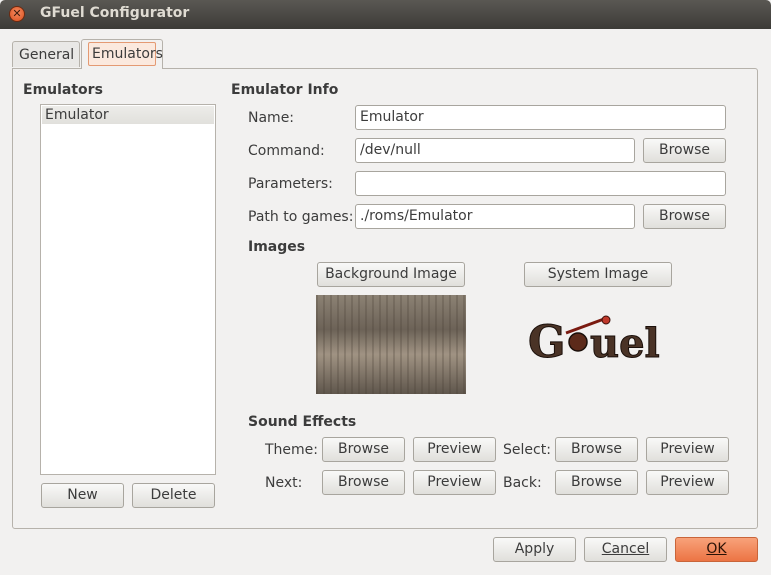 The height and width of the screenshot is (575, 771). I want to click on background-image-preview, so click(391, 344).